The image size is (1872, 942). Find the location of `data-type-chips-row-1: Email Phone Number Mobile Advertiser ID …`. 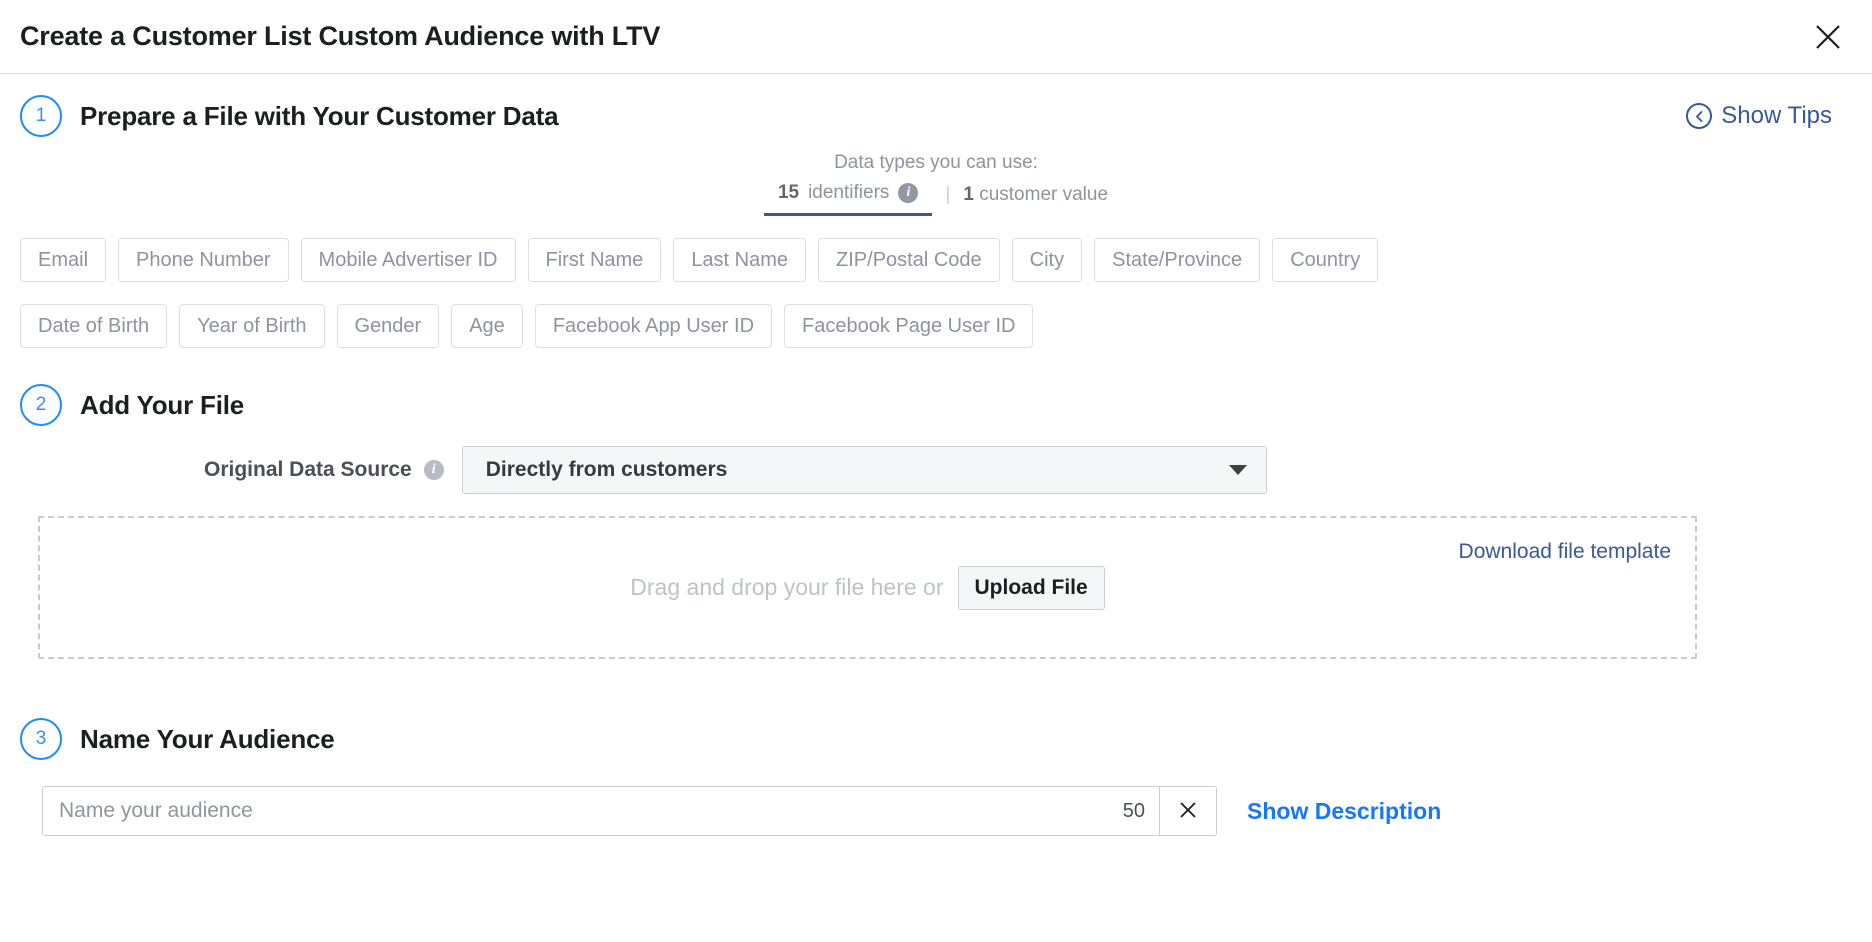

data-type-chips-row-1: Email Phone Number Mobile Advertiser ID … is located at coordinates (870, 260).